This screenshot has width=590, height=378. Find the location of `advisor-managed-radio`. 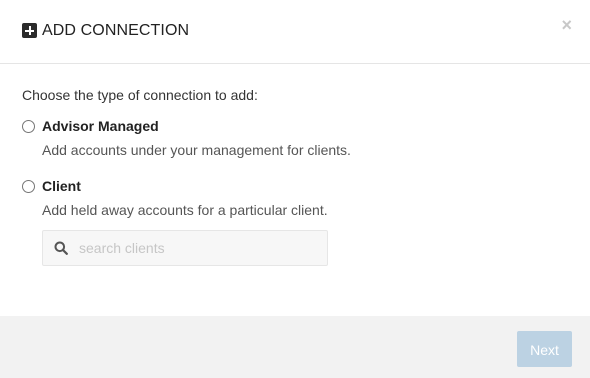

advisor-managed-radio is located at coordinates (28, 126).